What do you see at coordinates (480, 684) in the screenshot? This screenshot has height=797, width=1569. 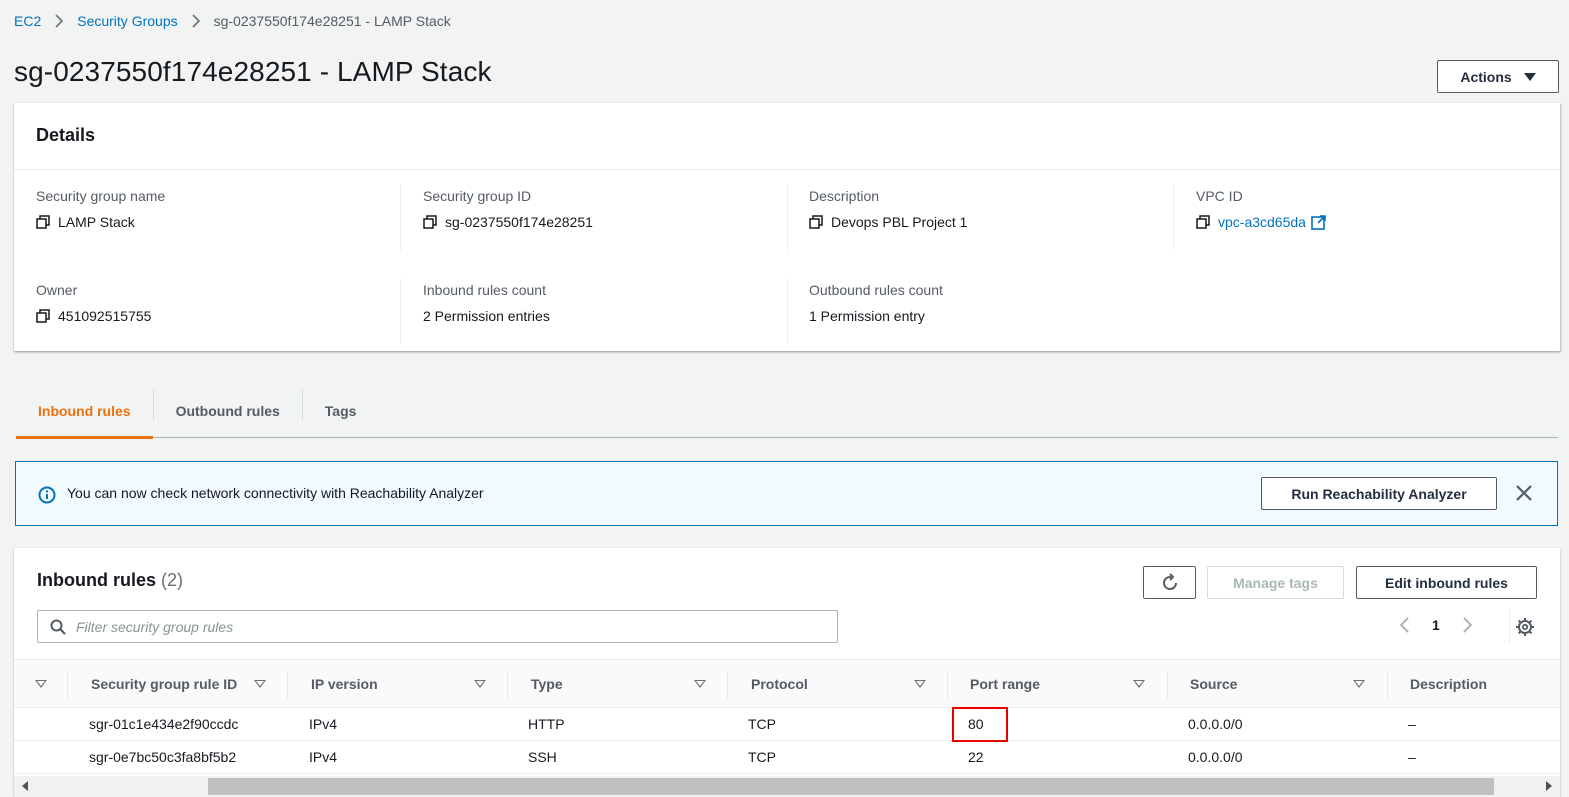 I see `sort-ip-version` at bounding box center [480, 684].